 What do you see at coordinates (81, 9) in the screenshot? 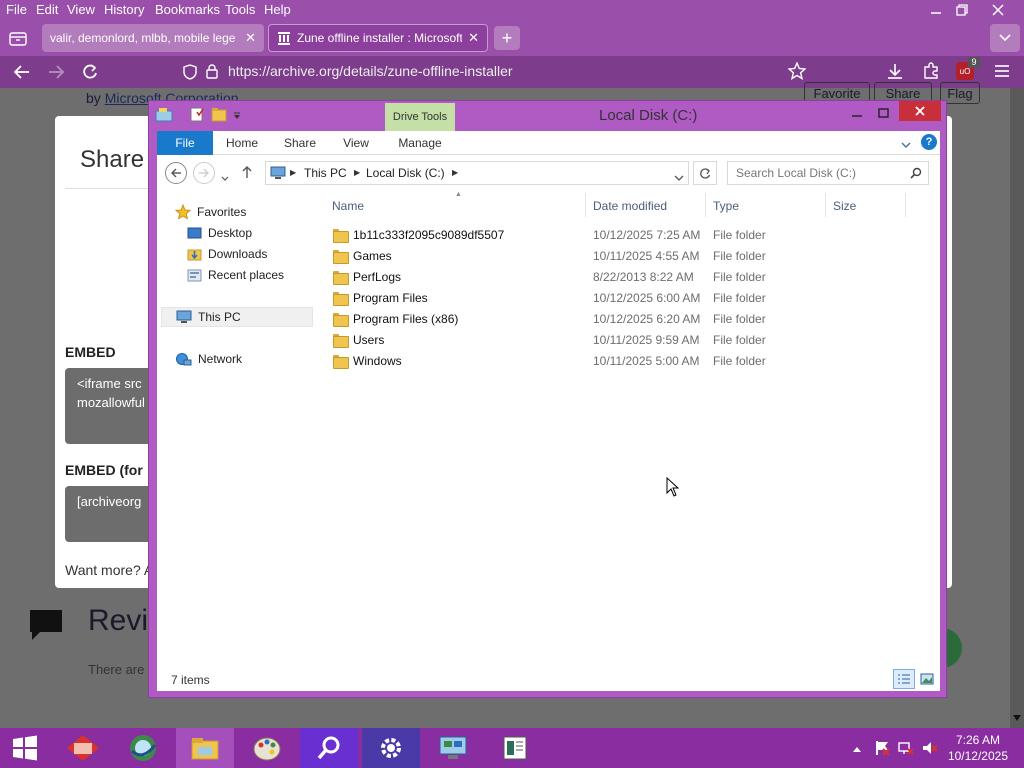
I see `menu-view: View` at bounding box center [81, 9].